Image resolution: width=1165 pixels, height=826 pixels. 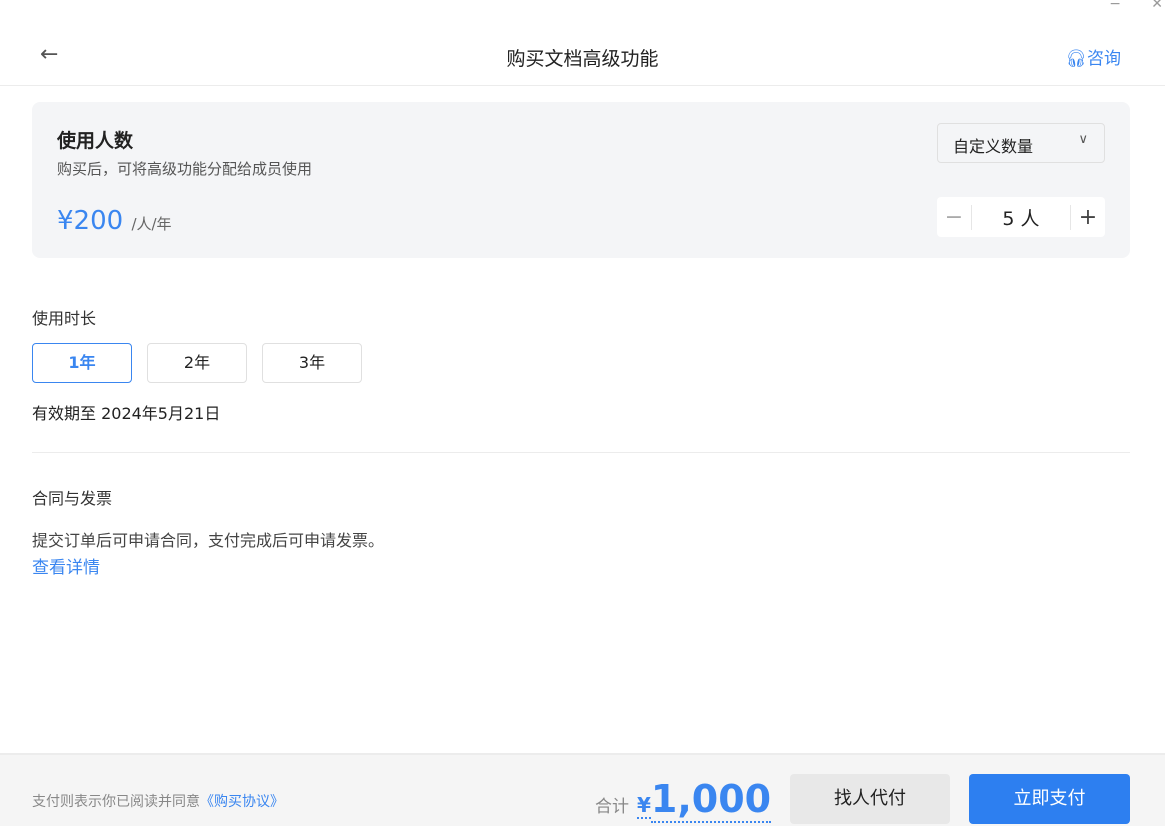 I want to click on duration-option-3y: 3年, so click(x=312, y=363).